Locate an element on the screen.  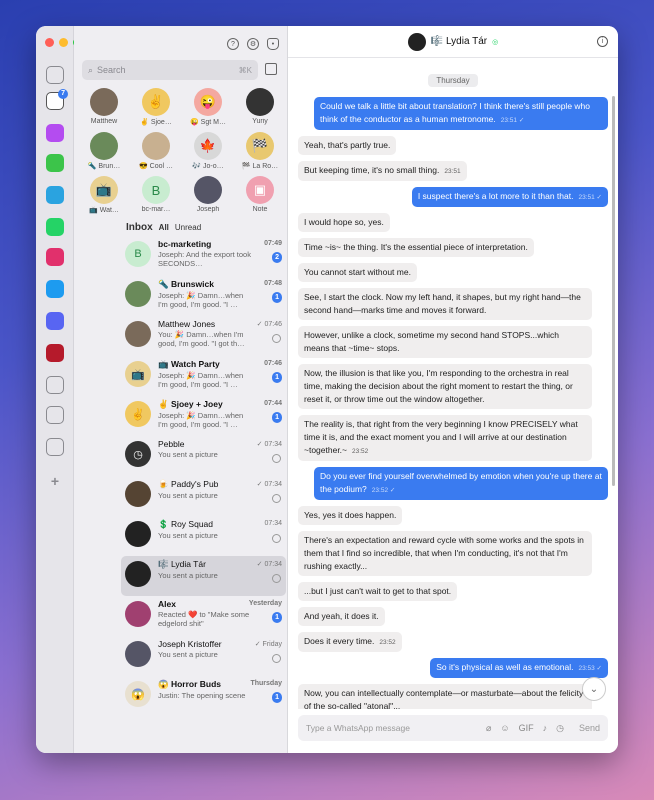
help-icon: ? is located at coordinates (233, 44).